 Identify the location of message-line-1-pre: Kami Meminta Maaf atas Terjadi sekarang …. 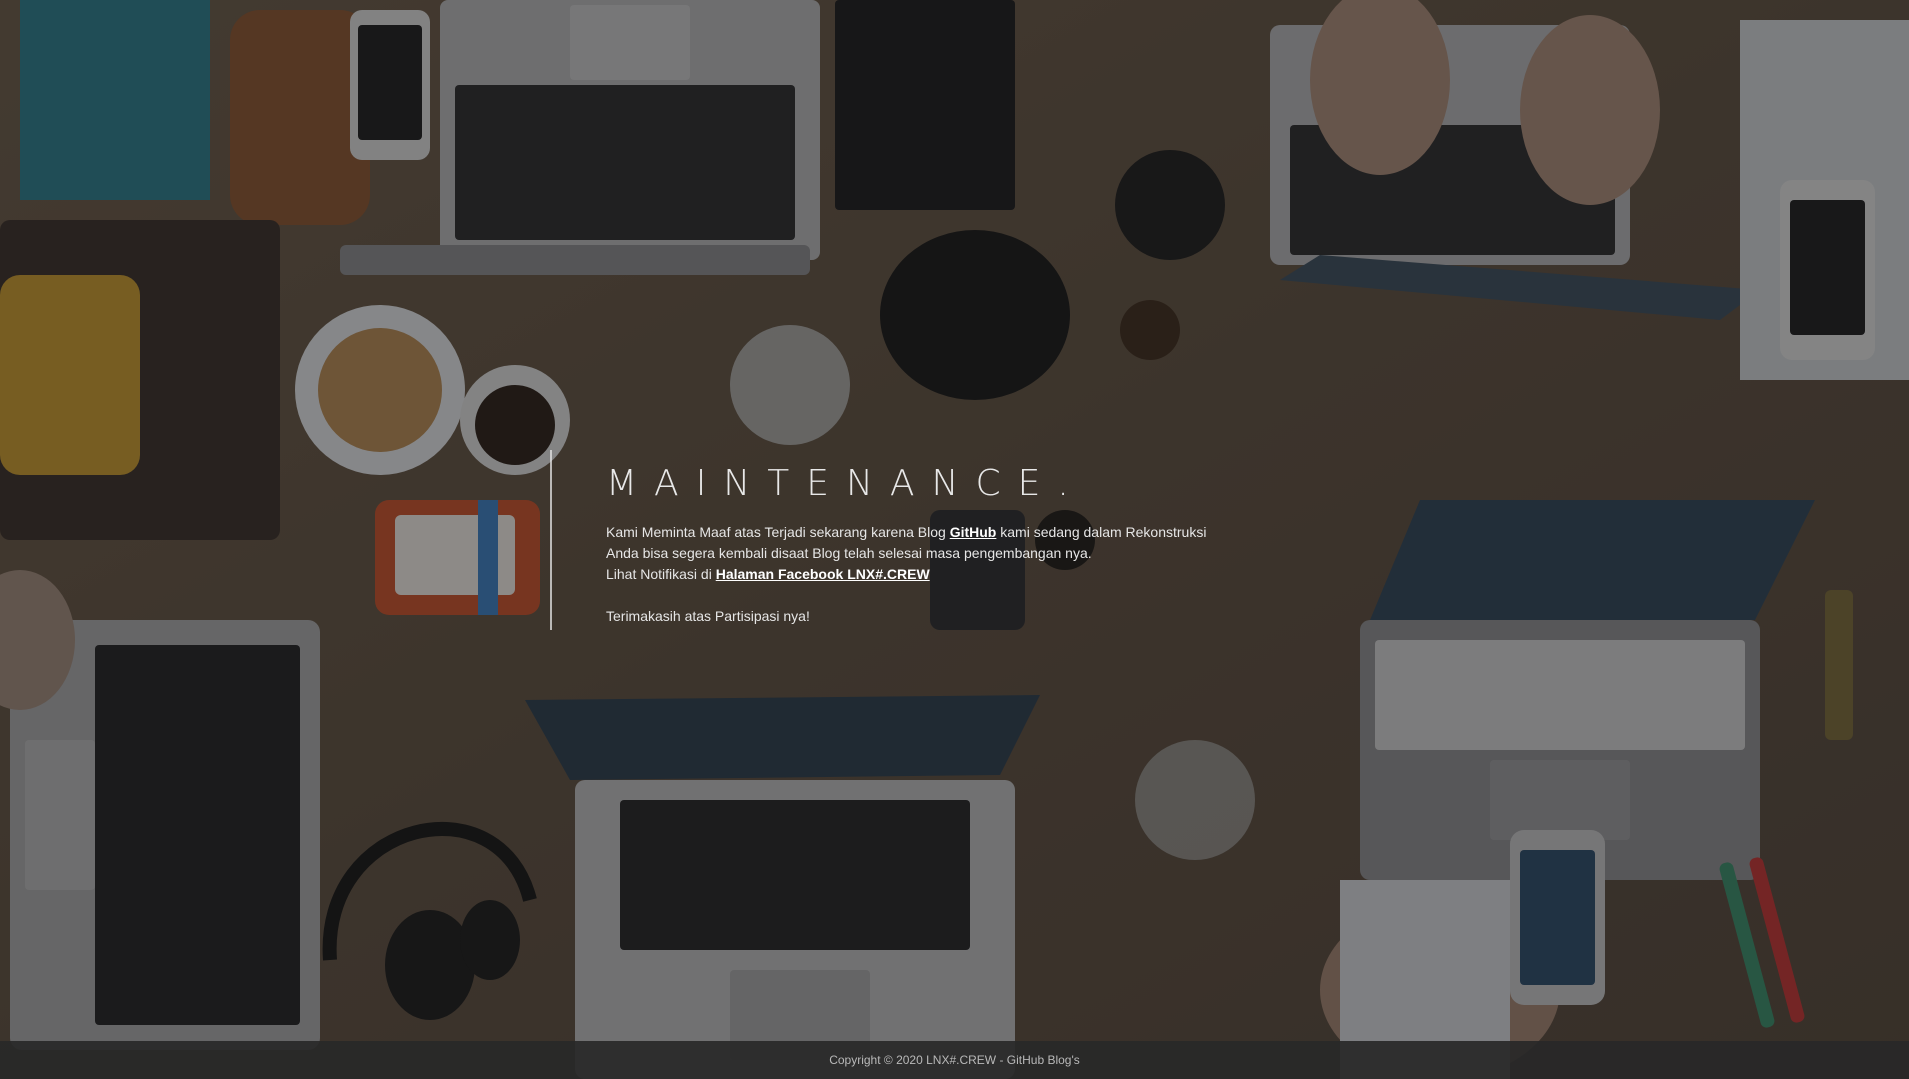
(778, 532).